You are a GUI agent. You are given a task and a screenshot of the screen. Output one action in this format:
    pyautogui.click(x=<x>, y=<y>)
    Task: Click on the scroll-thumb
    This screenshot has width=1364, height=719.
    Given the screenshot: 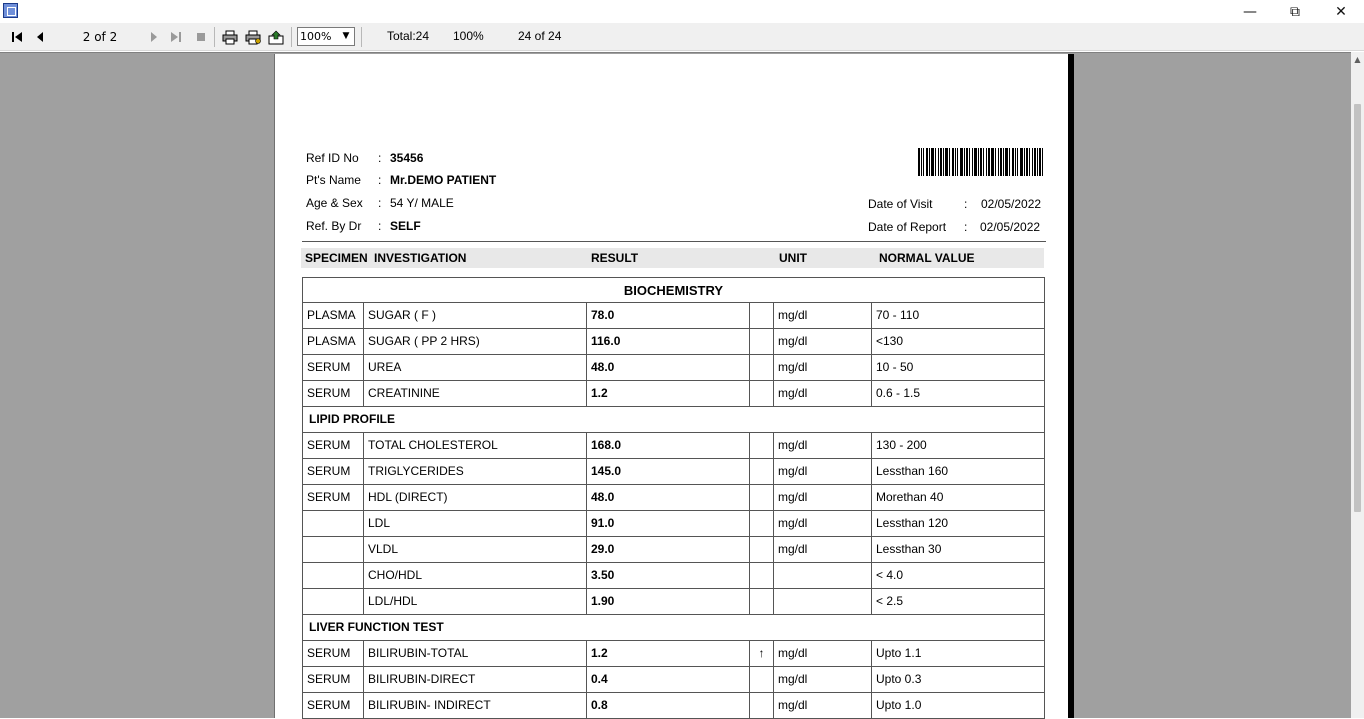 What is the action you would take?
    pyautogui.click(x=1357, y=308)
    